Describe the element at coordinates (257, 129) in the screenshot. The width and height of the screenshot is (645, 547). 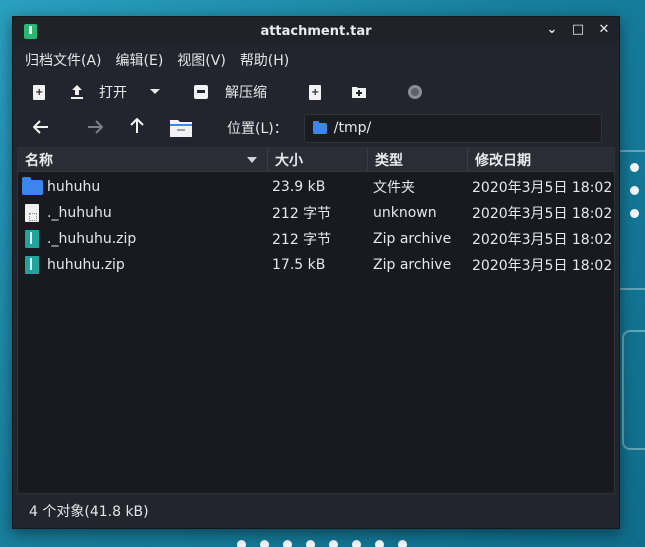
I see `location-label: 位置(L)：` at that location.